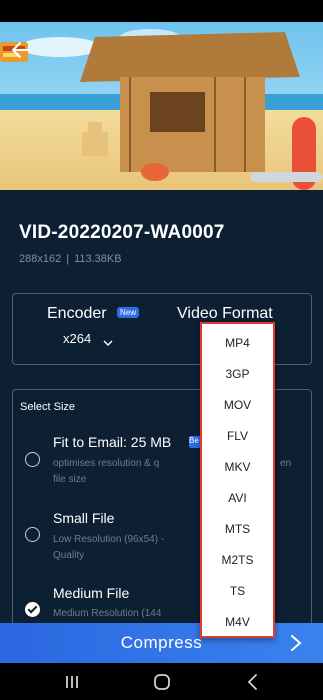  What do you see at coordinates (83, 518) in the screenshot?
I see `option-title-small-file: Small File` at bounding box center [83, 518].